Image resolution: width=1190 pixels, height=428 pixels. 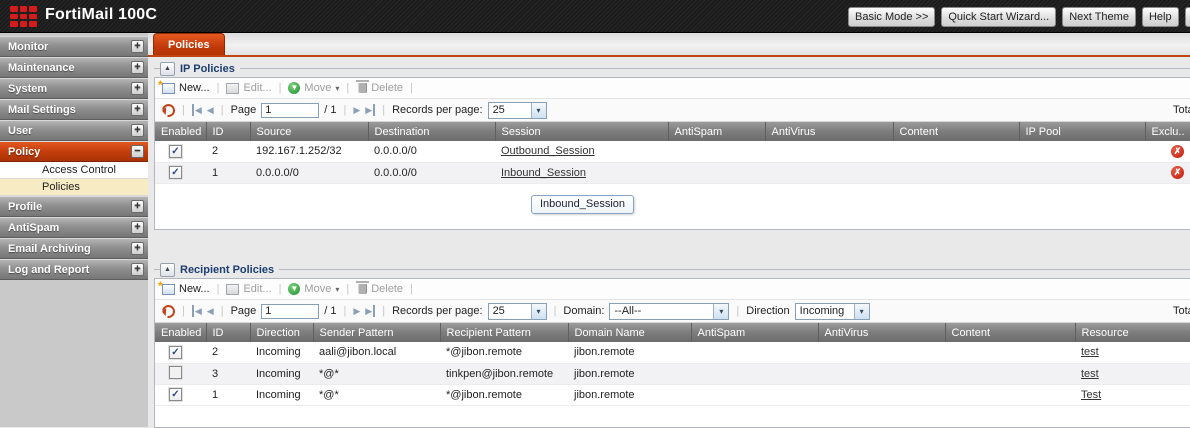 I want to click on sidebar-item-mail-settings: Mail Settings, so click(x=74, y=109).